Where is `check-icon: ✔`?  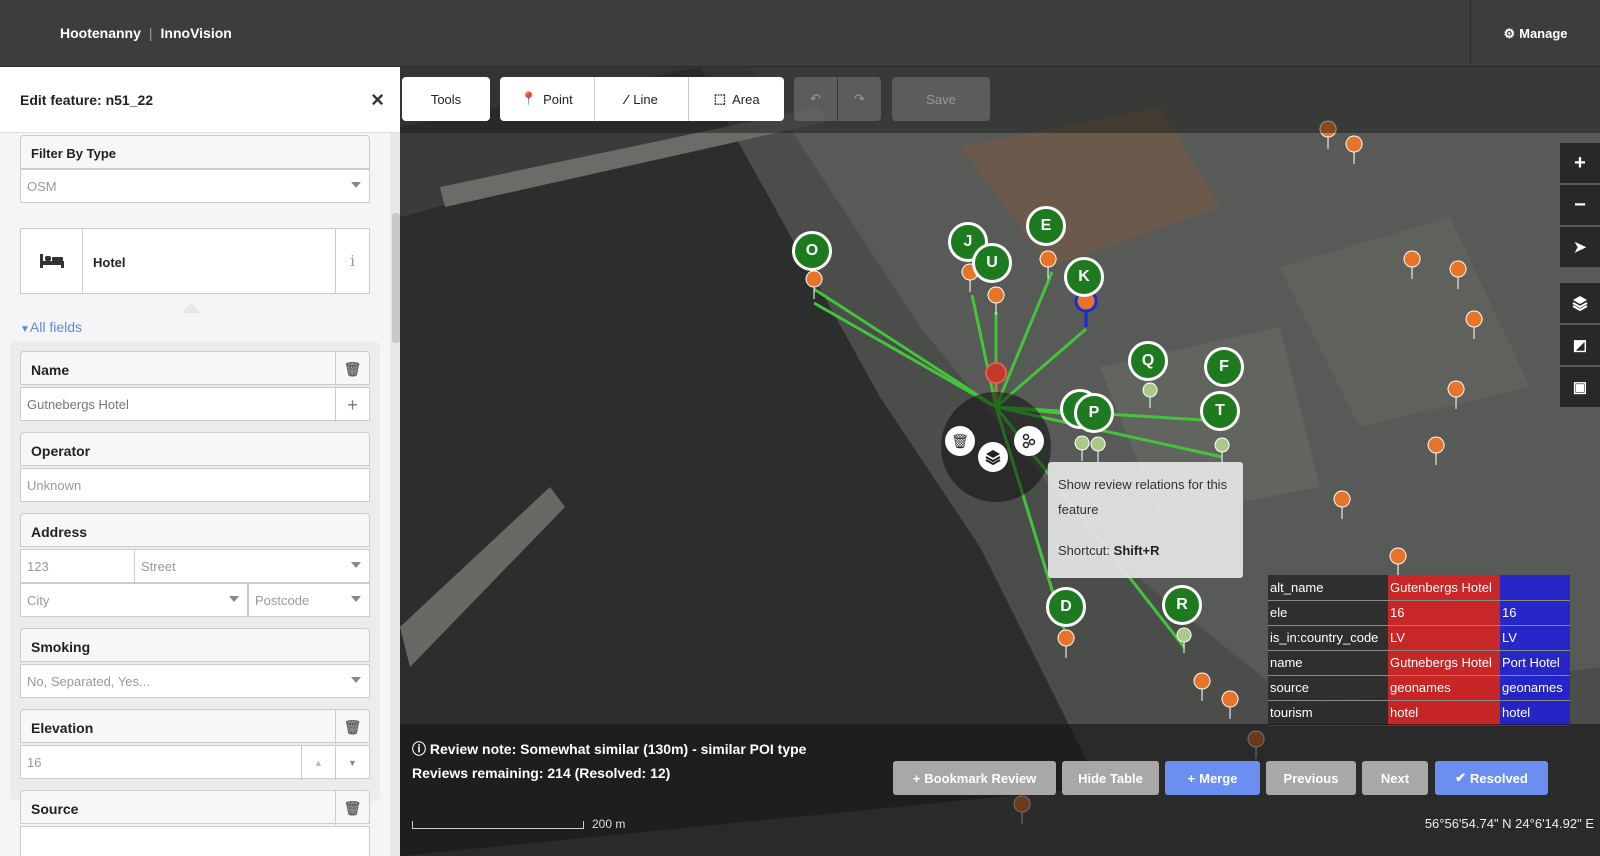 check-icon: ✔ is located at coordinates (1461, 777).